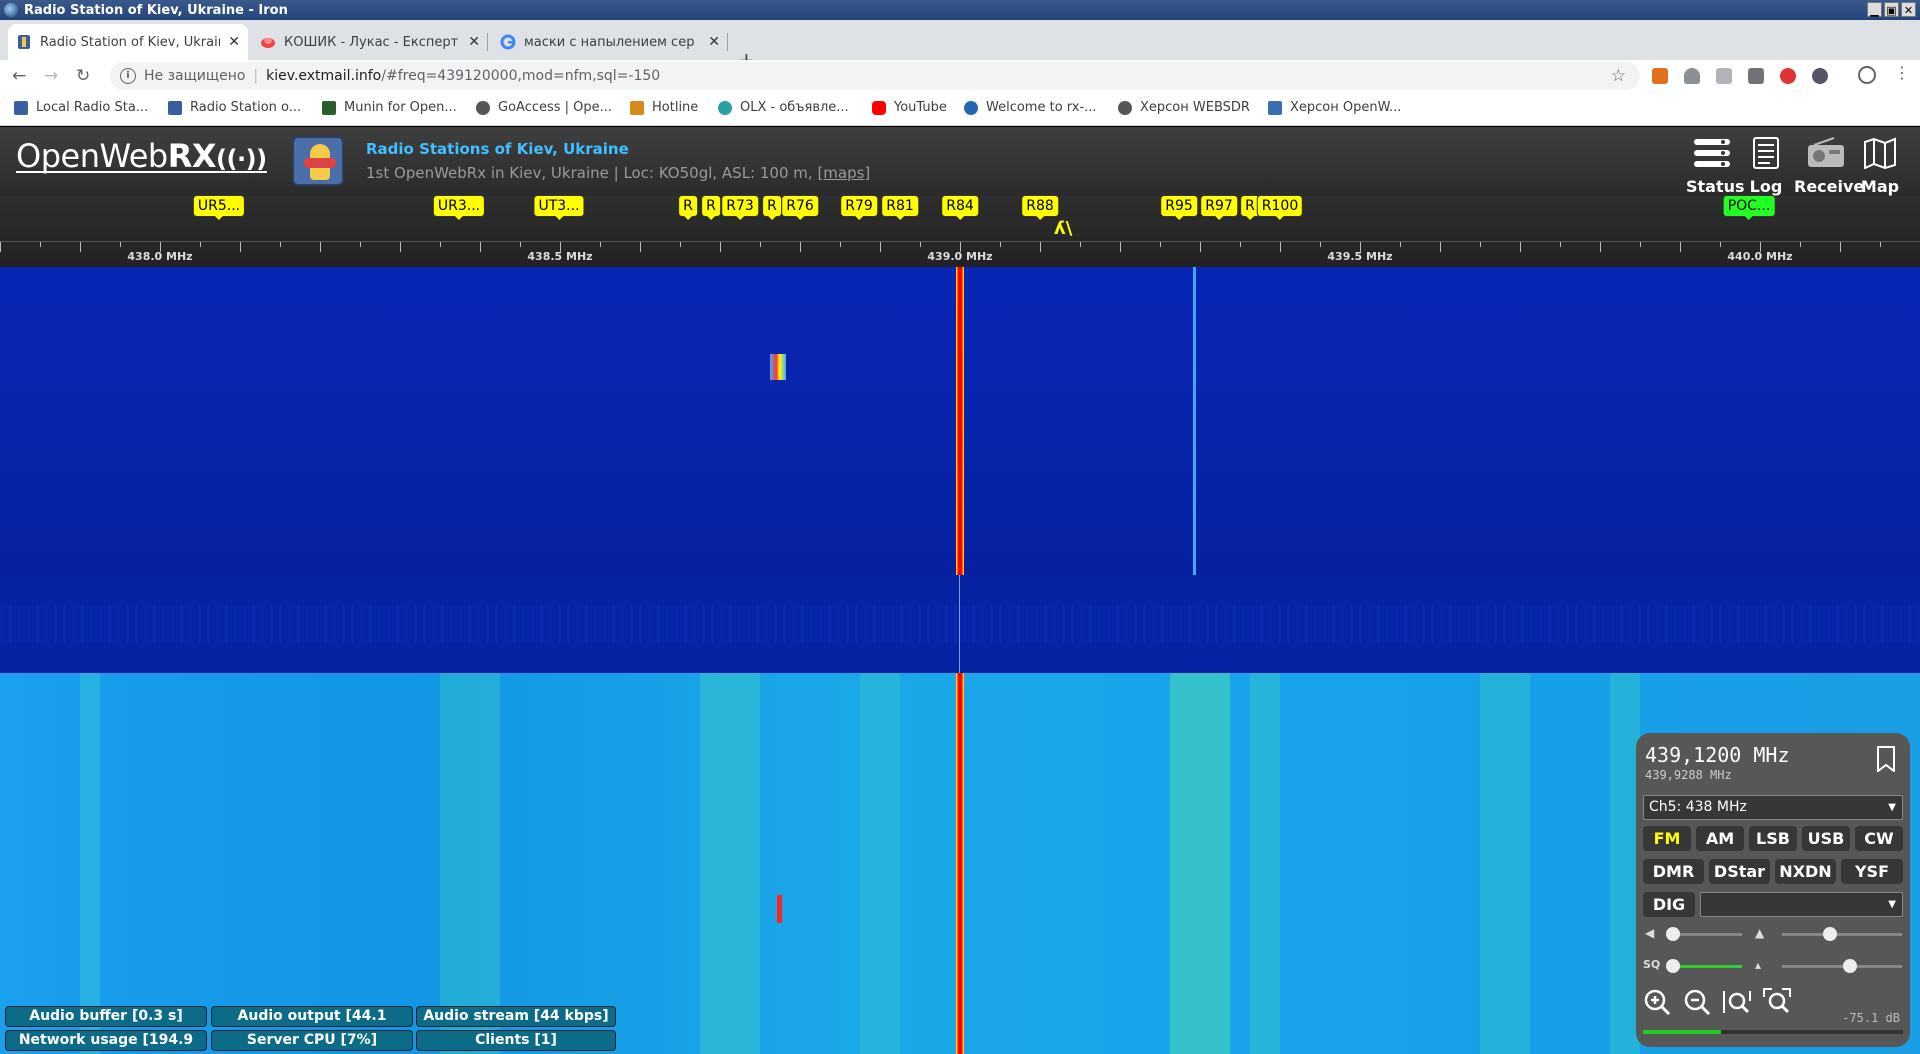 The image size is (1920, 1054). Describe the element at coordinates (312, 1040) in the screenshot. I see `server-cpu-indicator: Server CPU [7%]` at that location.